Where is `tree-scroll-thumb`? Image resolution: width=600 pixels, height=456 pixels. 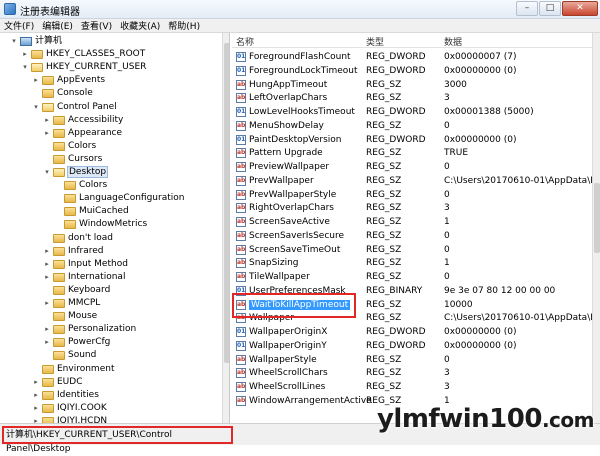 tree-scroll-thumb is located at coordinates (226, 203).